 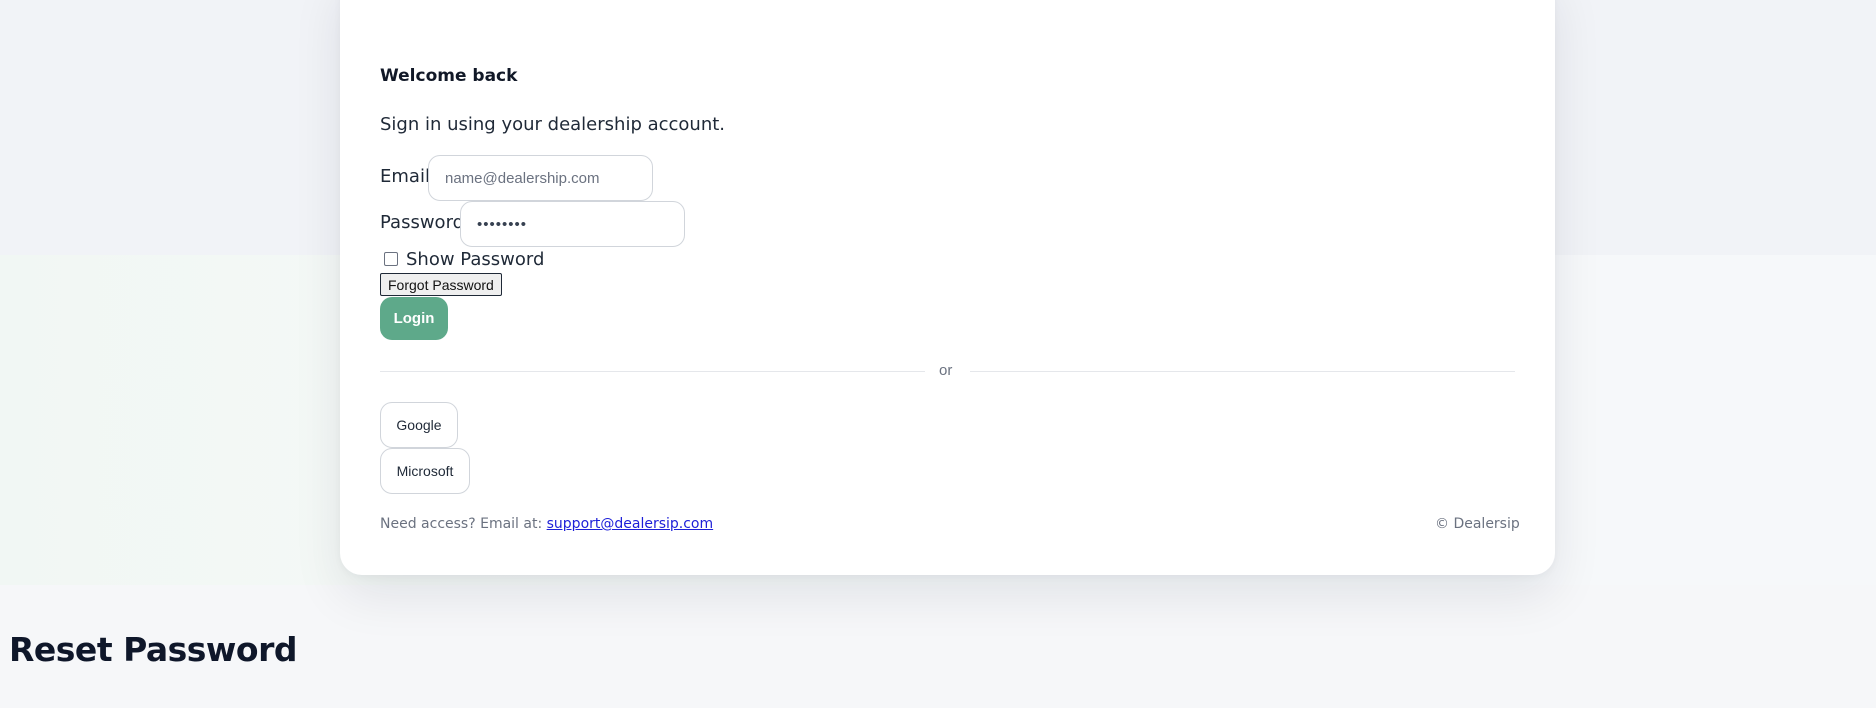 I want to click on divider-line-left, so click(x=652, y=371).